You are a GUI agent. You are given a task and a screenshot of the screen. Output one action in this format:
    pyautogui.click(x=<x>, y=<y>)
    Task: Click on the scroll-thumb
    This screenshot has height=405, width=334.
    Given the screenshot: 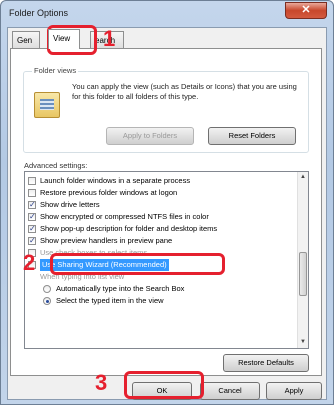 What is the action you would take?
    pyautogui.click(x=303, y=274)
    